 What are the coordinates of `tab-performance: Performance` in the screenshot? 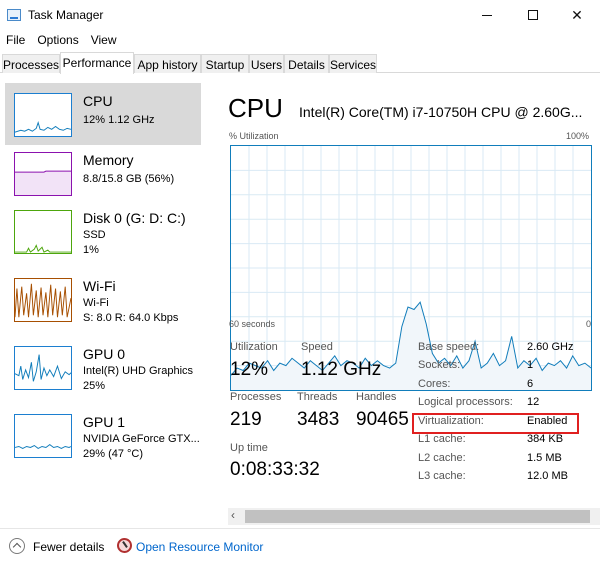 It's located at (97, 63).